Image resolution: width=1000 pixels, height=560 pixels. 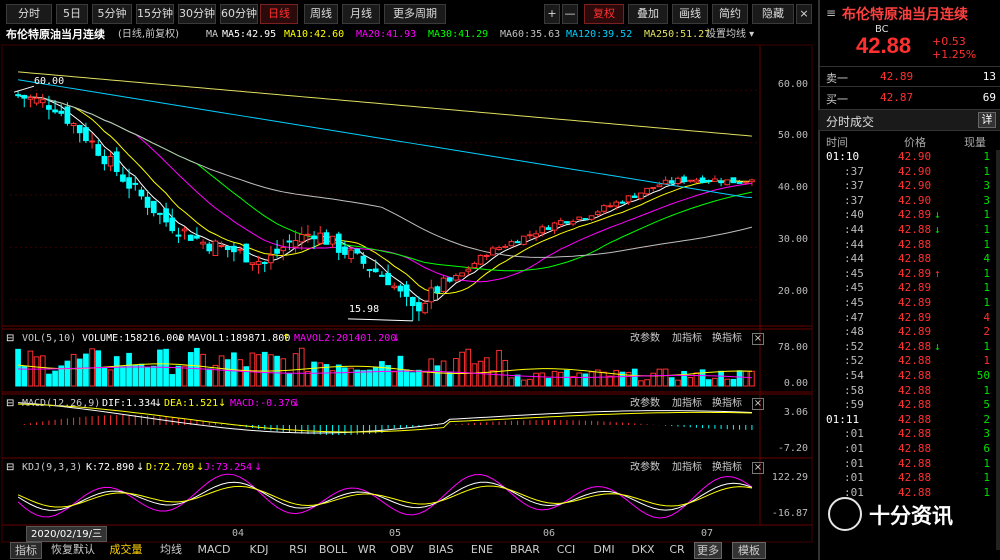 I want to click on trade-price: 42.90, so click(x=915, y=186).